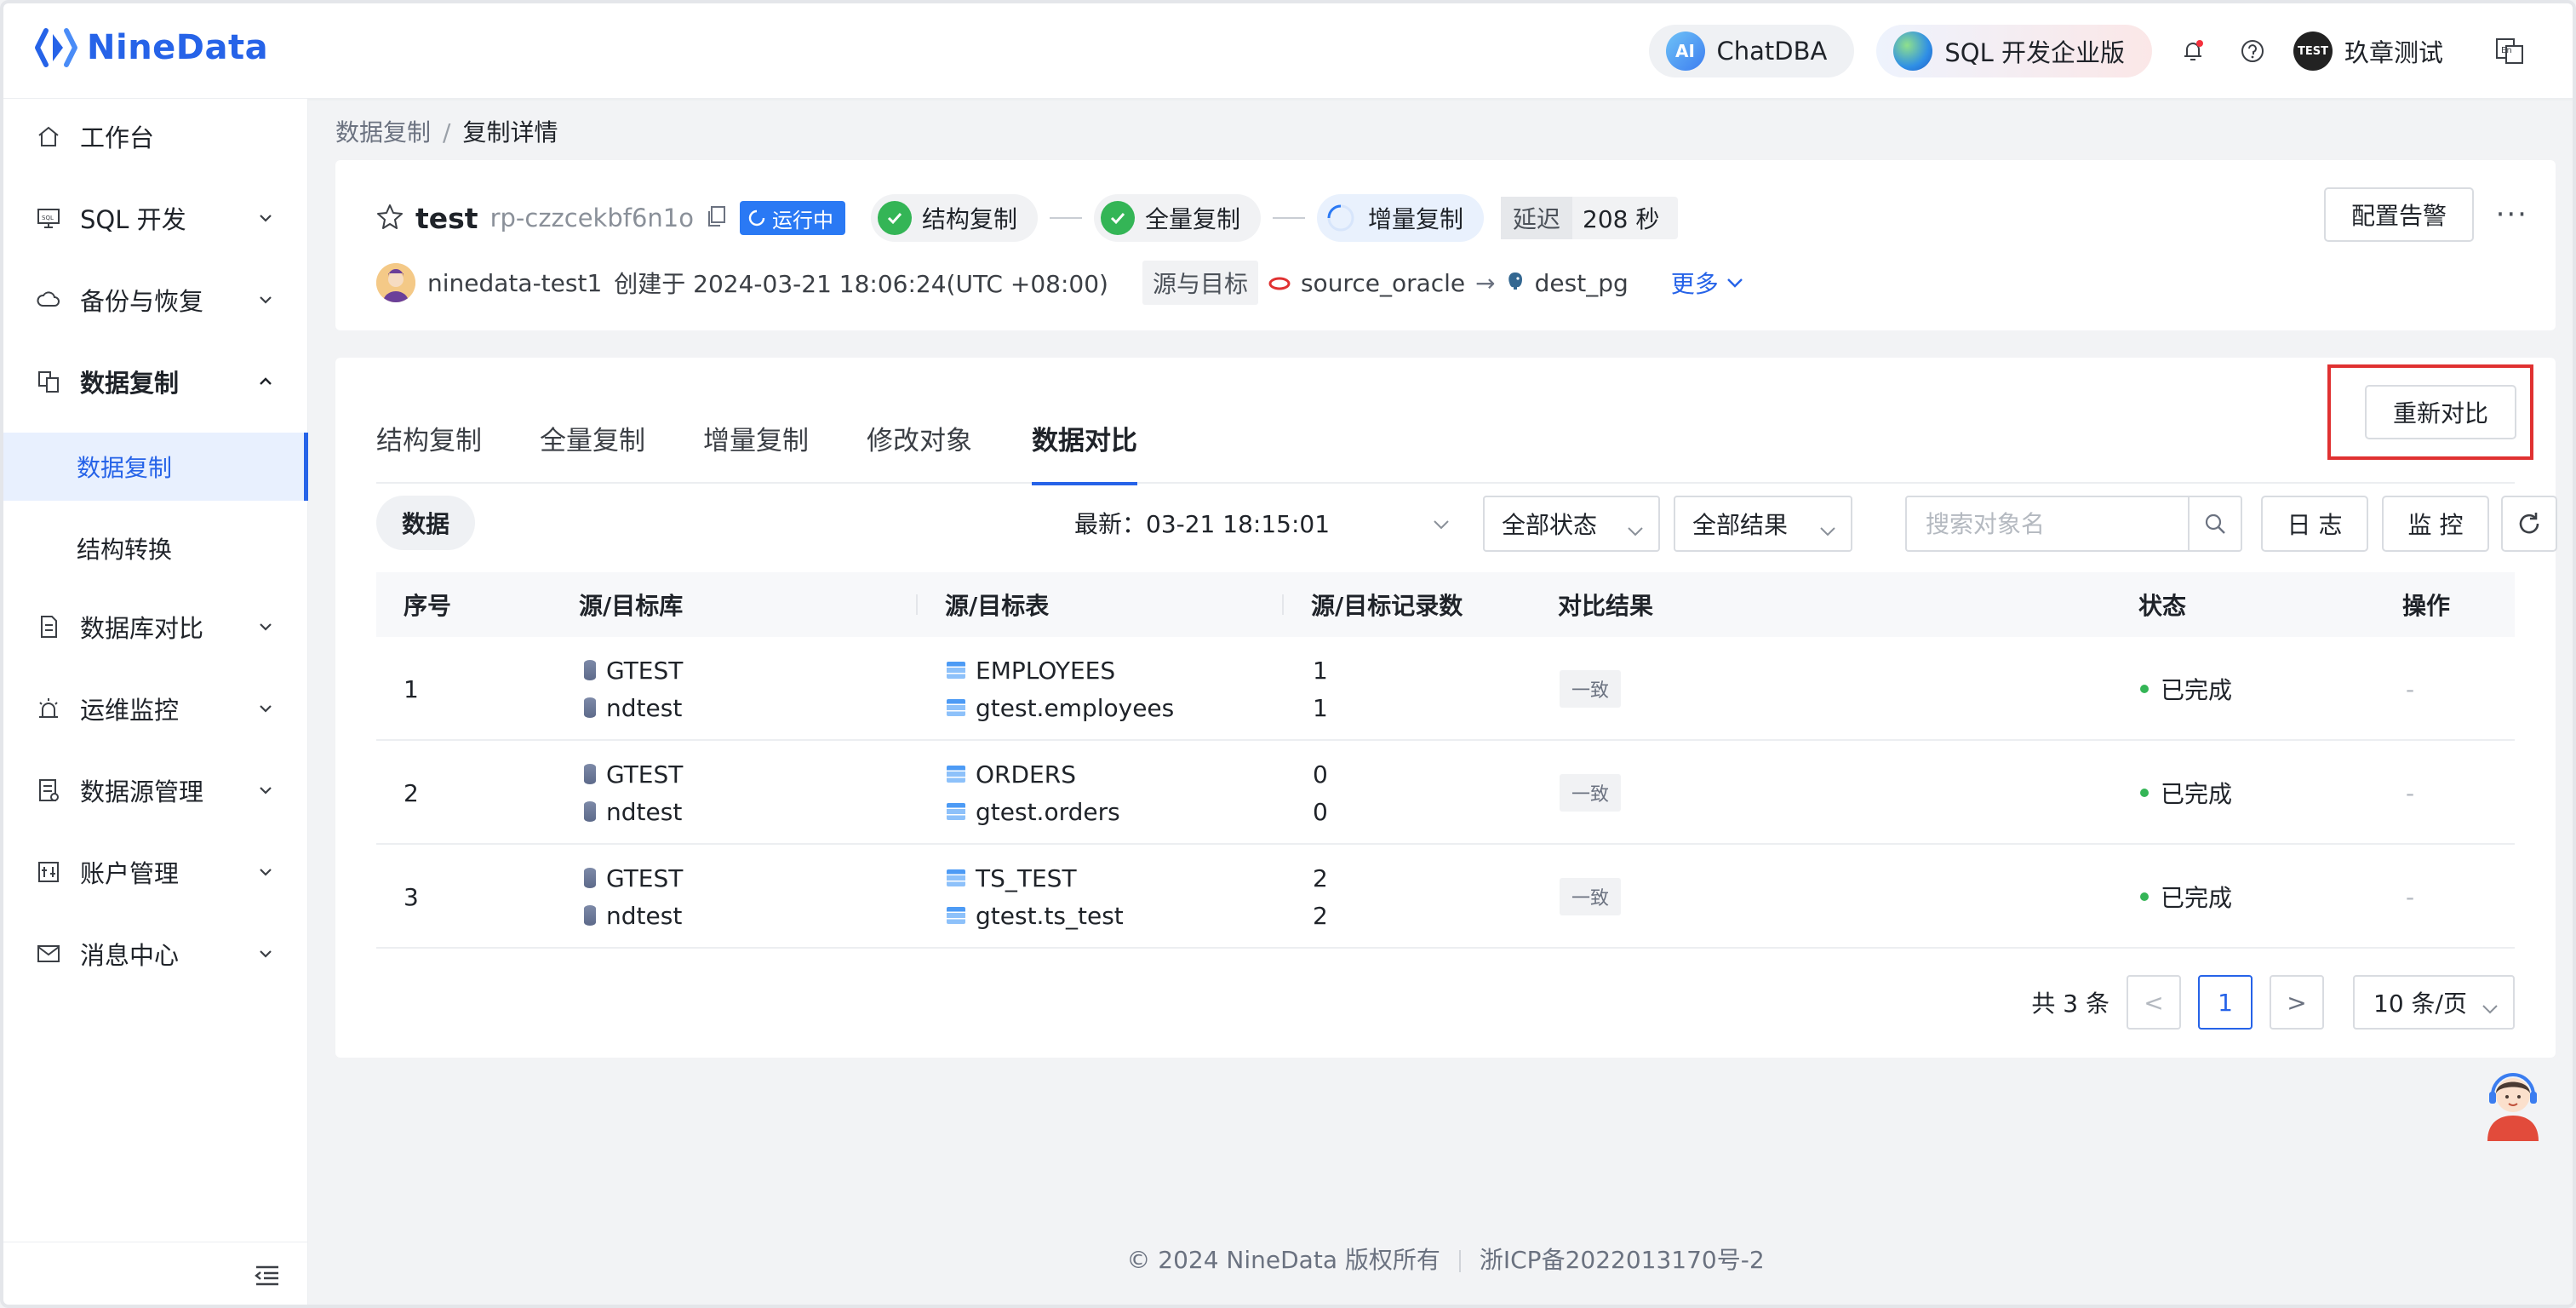  Describe the element at coordinates (1623, 1260) in the screenshot. I see `icp-link: 浙ICP备2022013170号-2` at that location.